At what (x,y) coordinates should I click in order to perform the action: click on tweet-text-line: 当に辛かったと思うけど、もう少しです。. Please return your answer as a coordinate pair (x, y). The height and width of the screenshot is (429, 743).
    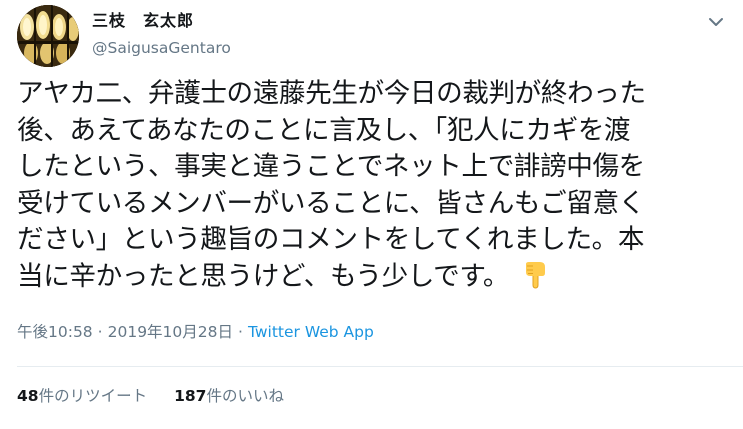
    Looking at the image, I should click on (263, 276).